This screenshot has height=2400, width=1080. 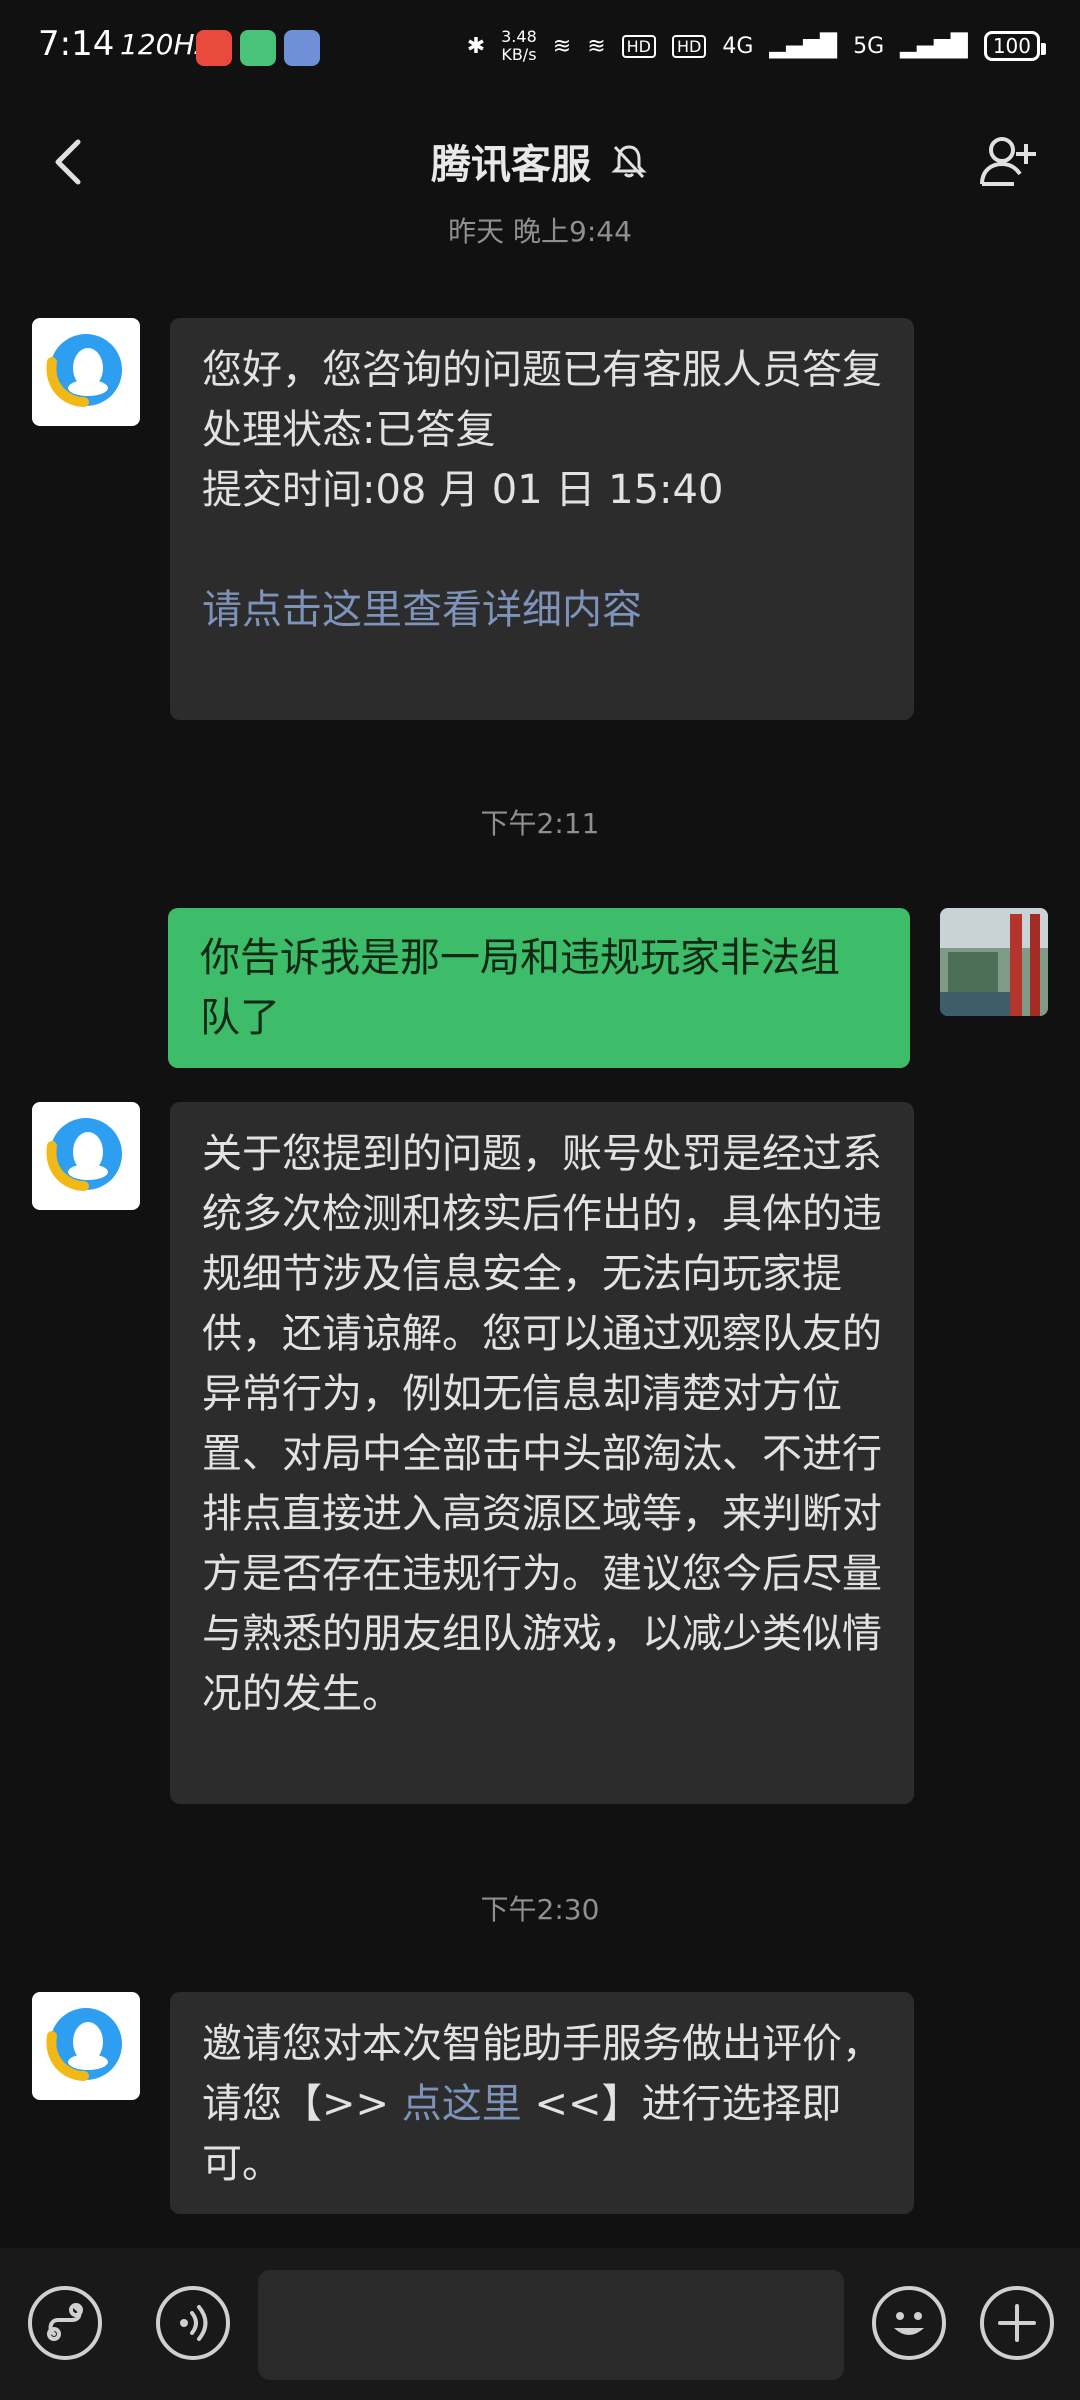 What do you see at coordinates (909, 2323) in the screenshot?
I see `emoji-icon` at bounding box center [909, 2323].